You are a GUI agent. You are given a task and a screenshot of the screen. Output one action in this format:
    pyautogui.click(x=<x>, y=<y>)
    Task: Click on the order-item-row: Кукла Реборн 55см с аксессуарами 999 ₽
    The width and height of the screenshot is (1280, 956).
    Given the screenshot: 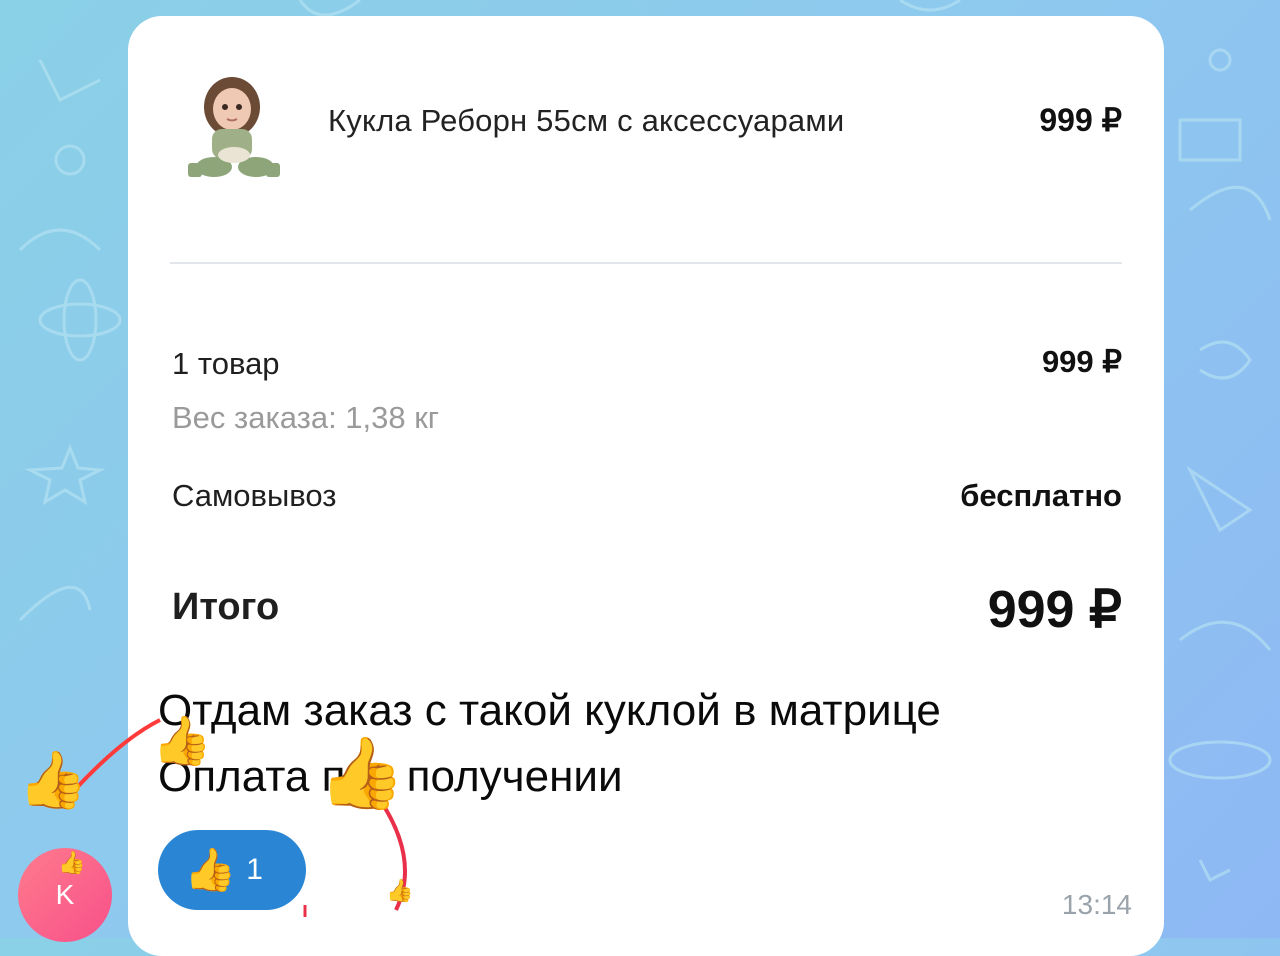 What is the action you would take?
    pyautogui.click(x=646, y=136)
    